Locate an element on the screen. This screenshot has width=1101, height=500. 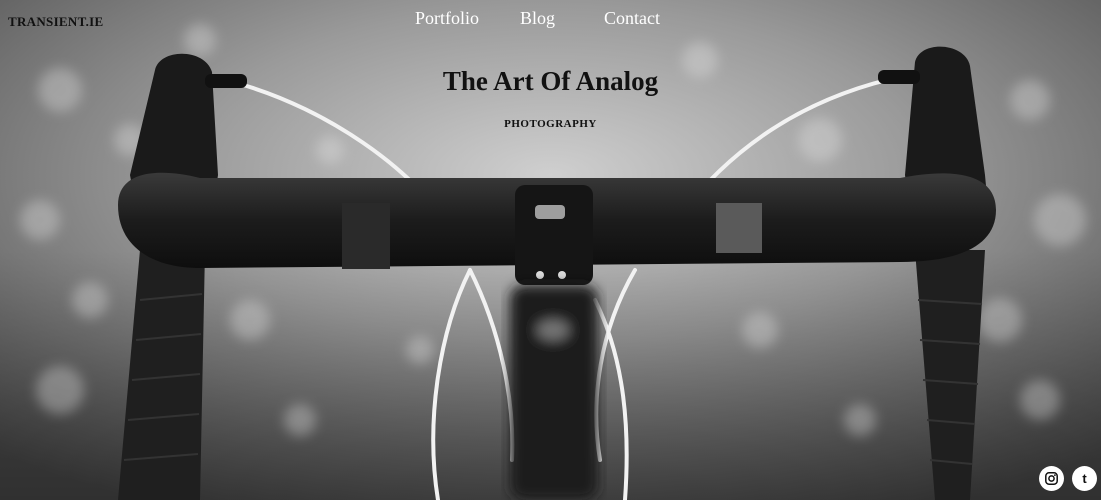
hero-subtitle: PHOTOGRAPHY is located at coordinates (550, 124).